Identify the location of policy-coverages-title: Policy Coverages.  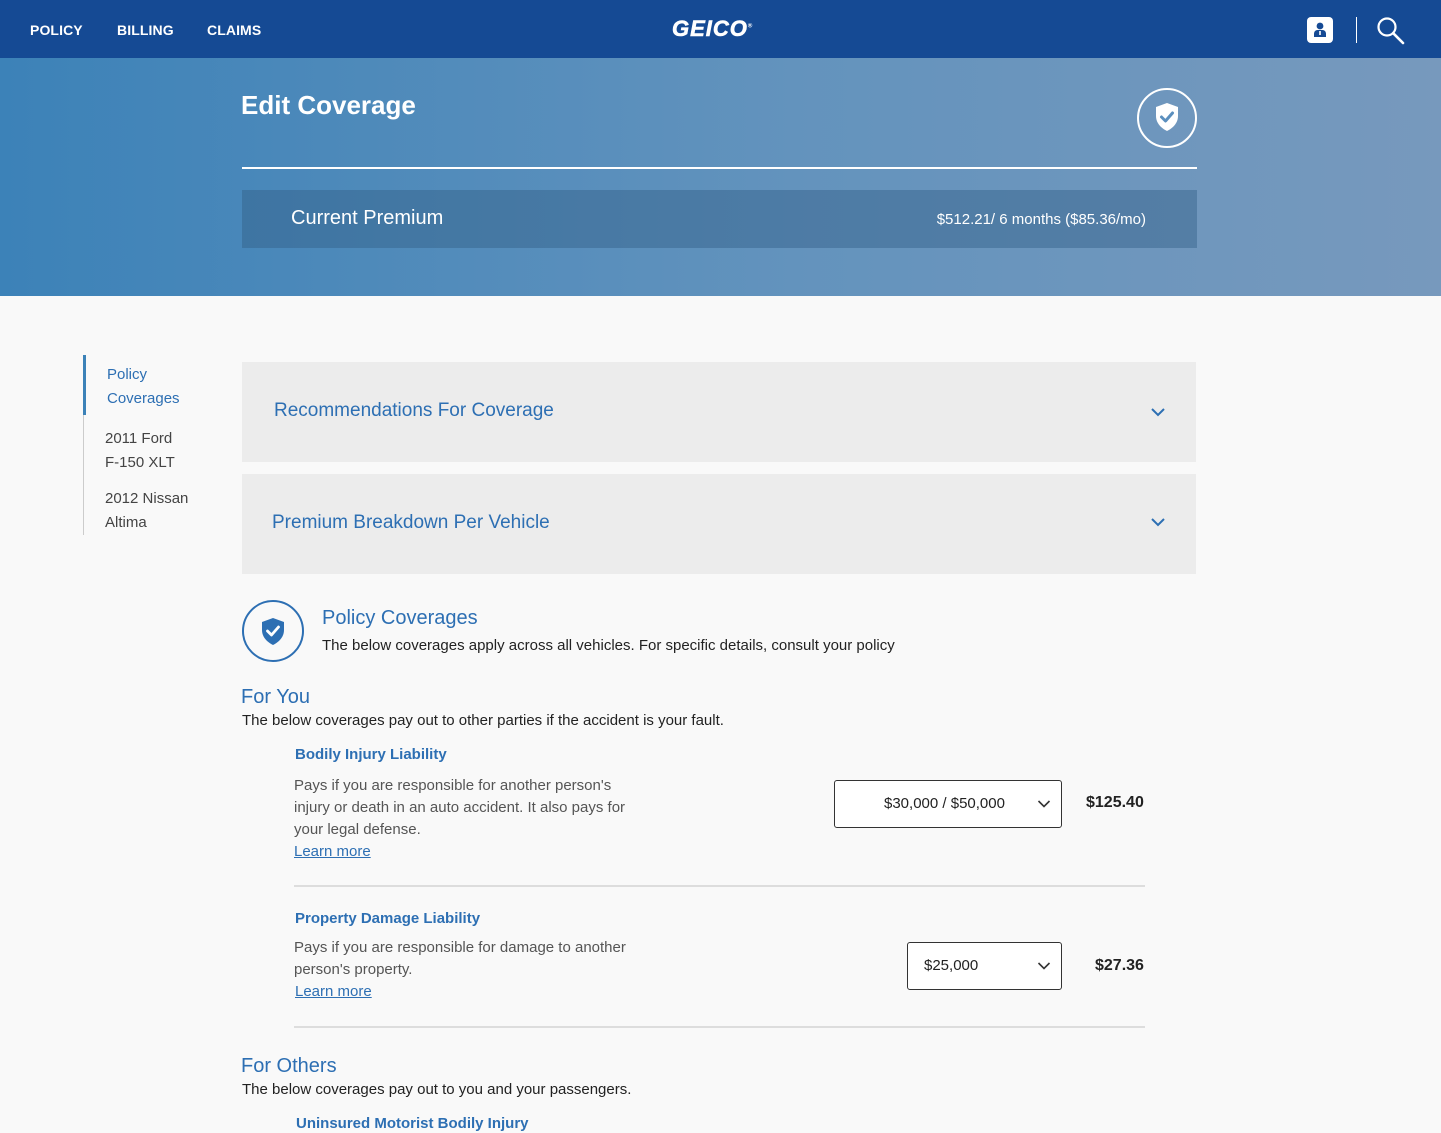
(400, 618).